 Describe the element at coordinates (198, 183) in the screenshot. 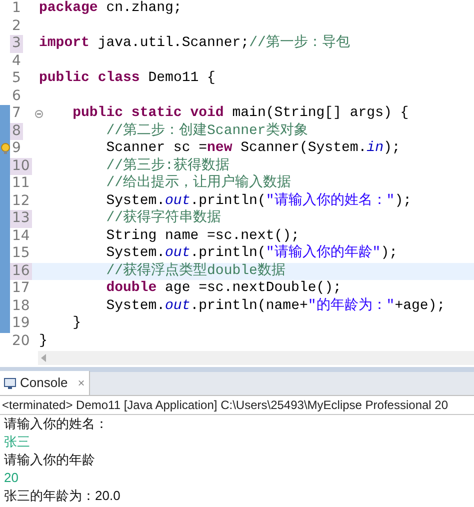

I see `code-line: //给出提示，让用户输入数据` at that location.